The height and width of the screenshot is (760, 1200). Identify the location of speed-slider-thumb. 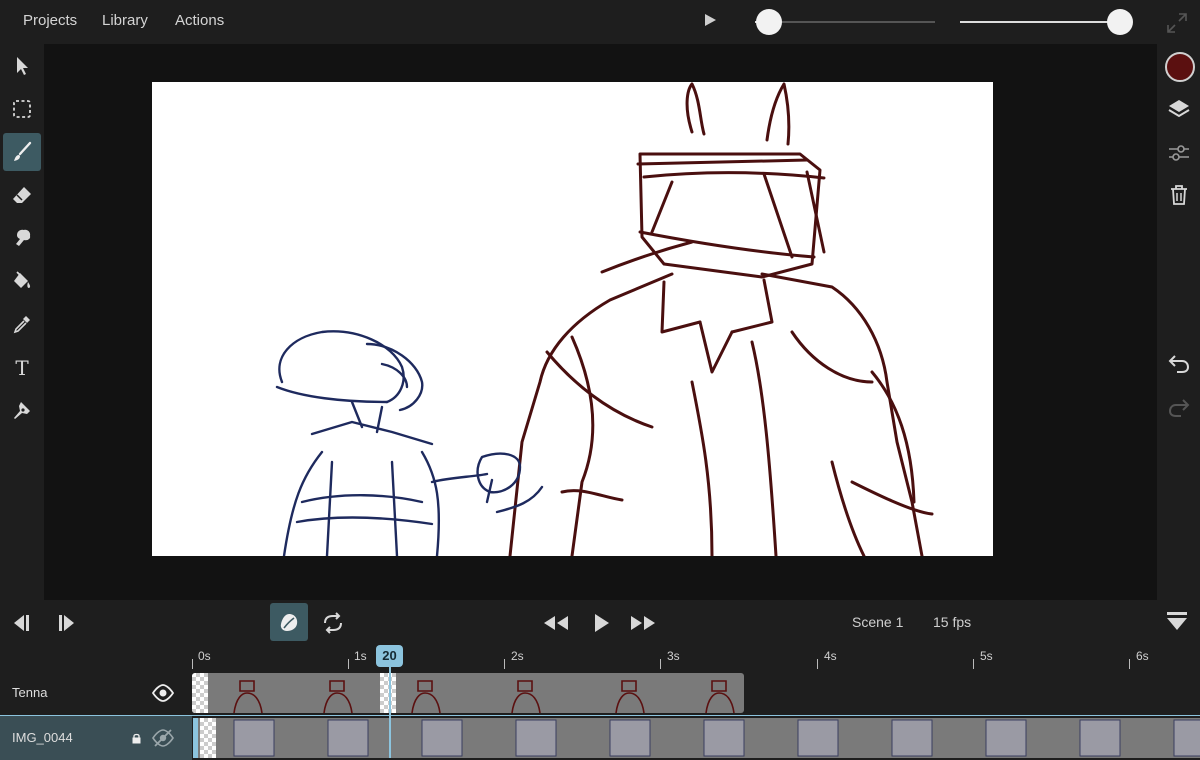
(769, 22).